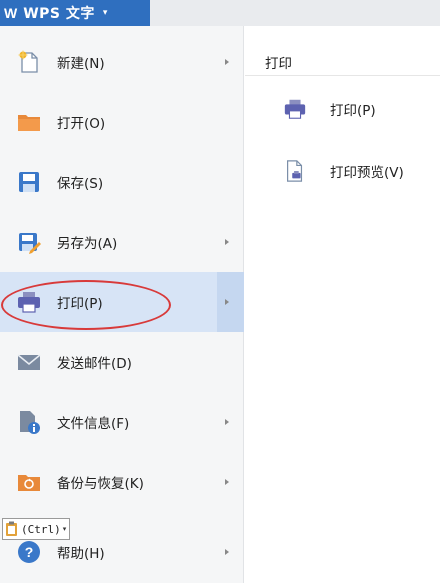  I want to click on mail-icon, so click(29, 362).